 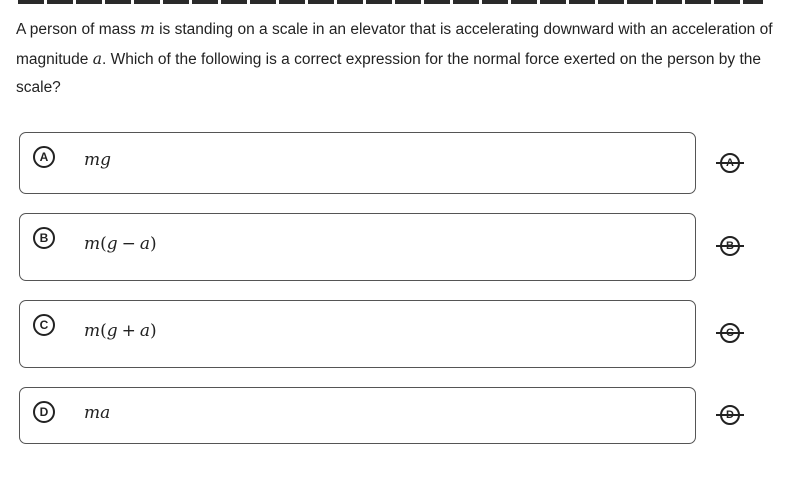 I want to click on answer-choice-b: B m(g − a), so click(x=357, y=247).